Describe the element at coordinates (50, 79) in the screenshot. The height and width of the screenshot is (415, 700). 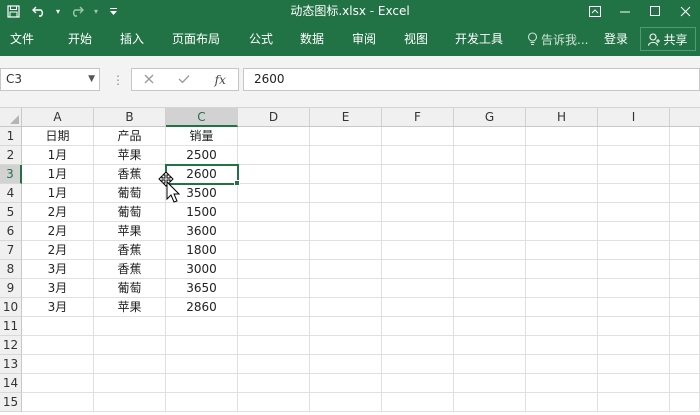
I see `name-box: C3 ▼` at that location.